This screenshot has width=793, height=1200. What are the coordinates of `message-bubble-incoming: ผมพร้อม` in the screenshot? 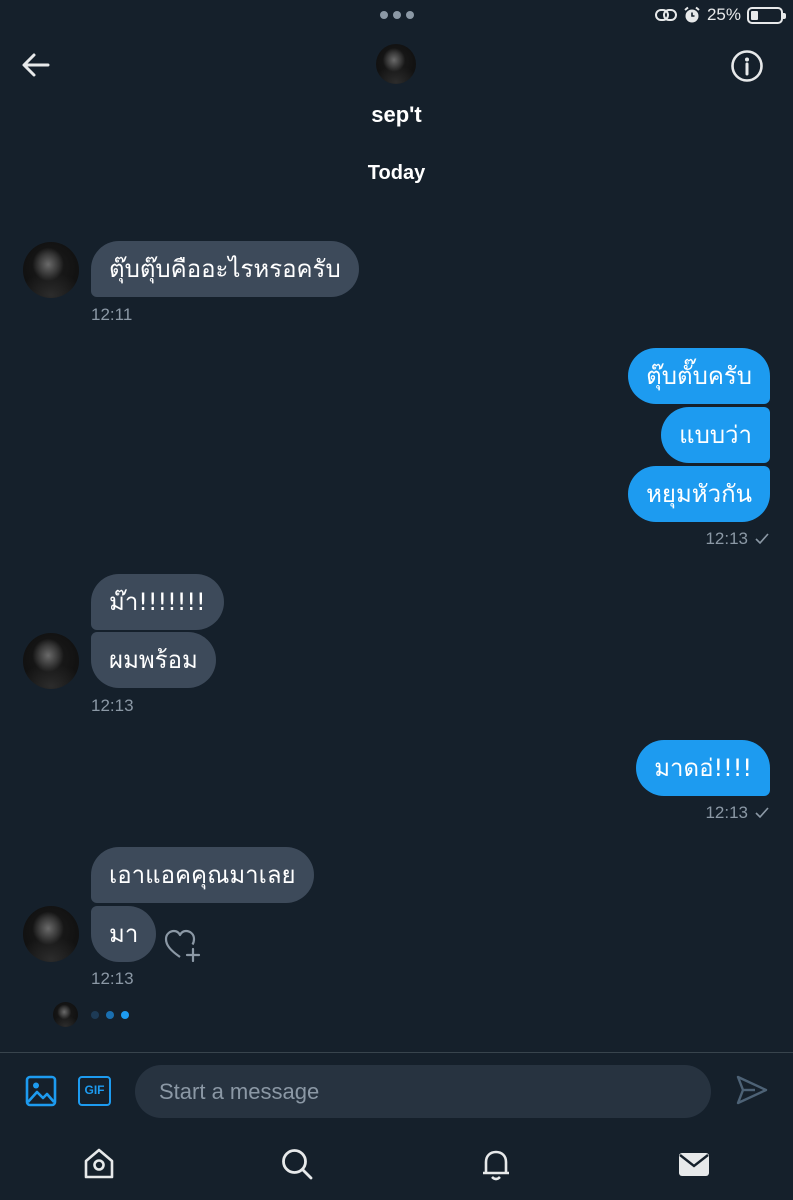 It's located at (153, 660).